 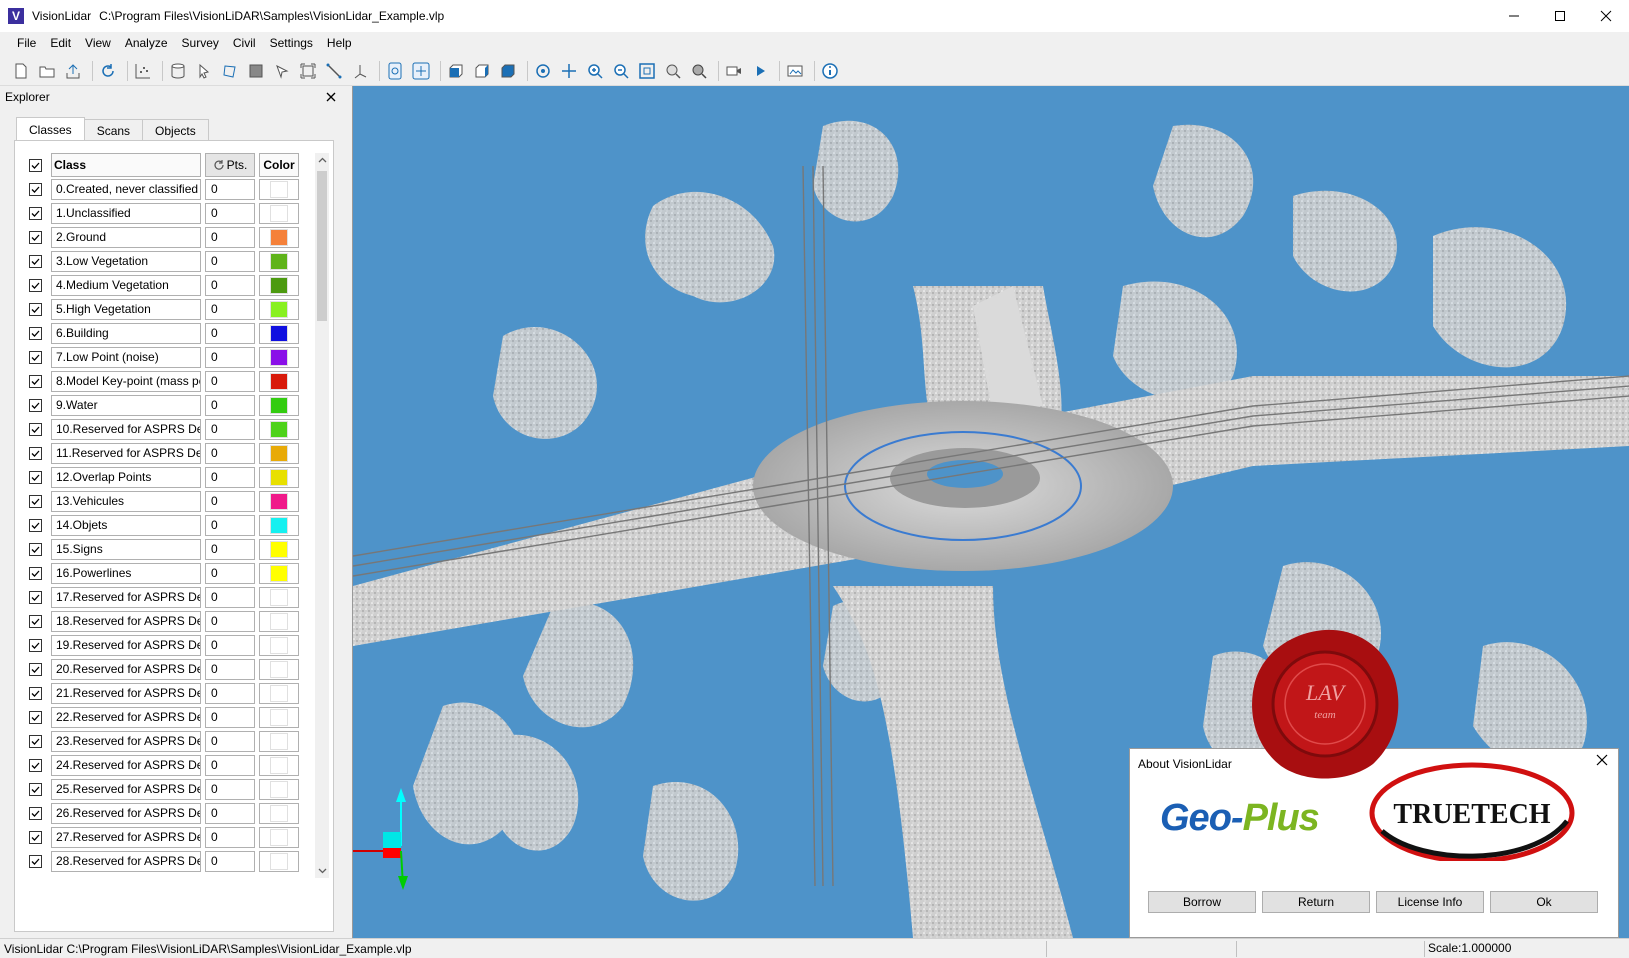 What do you see at coordinates (760, 71) in the screenshot?
I see `play-button` at bounding box center [760, 71].